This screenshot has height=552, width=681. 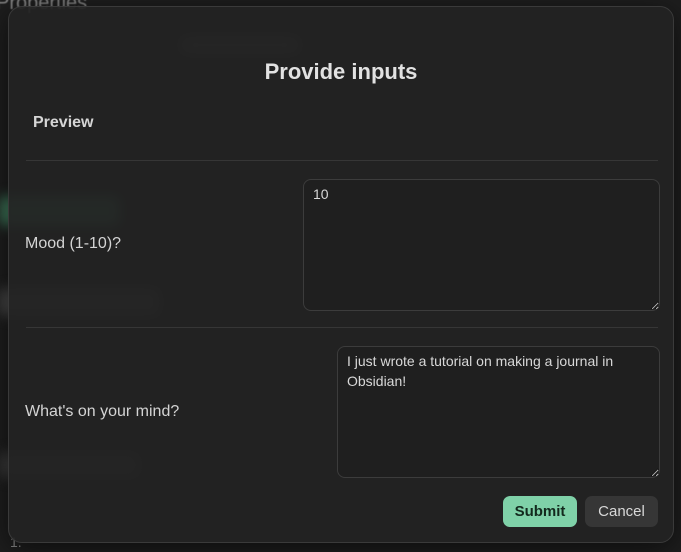 I want to click on submit-button: Submit, so click(x=540, y=511).